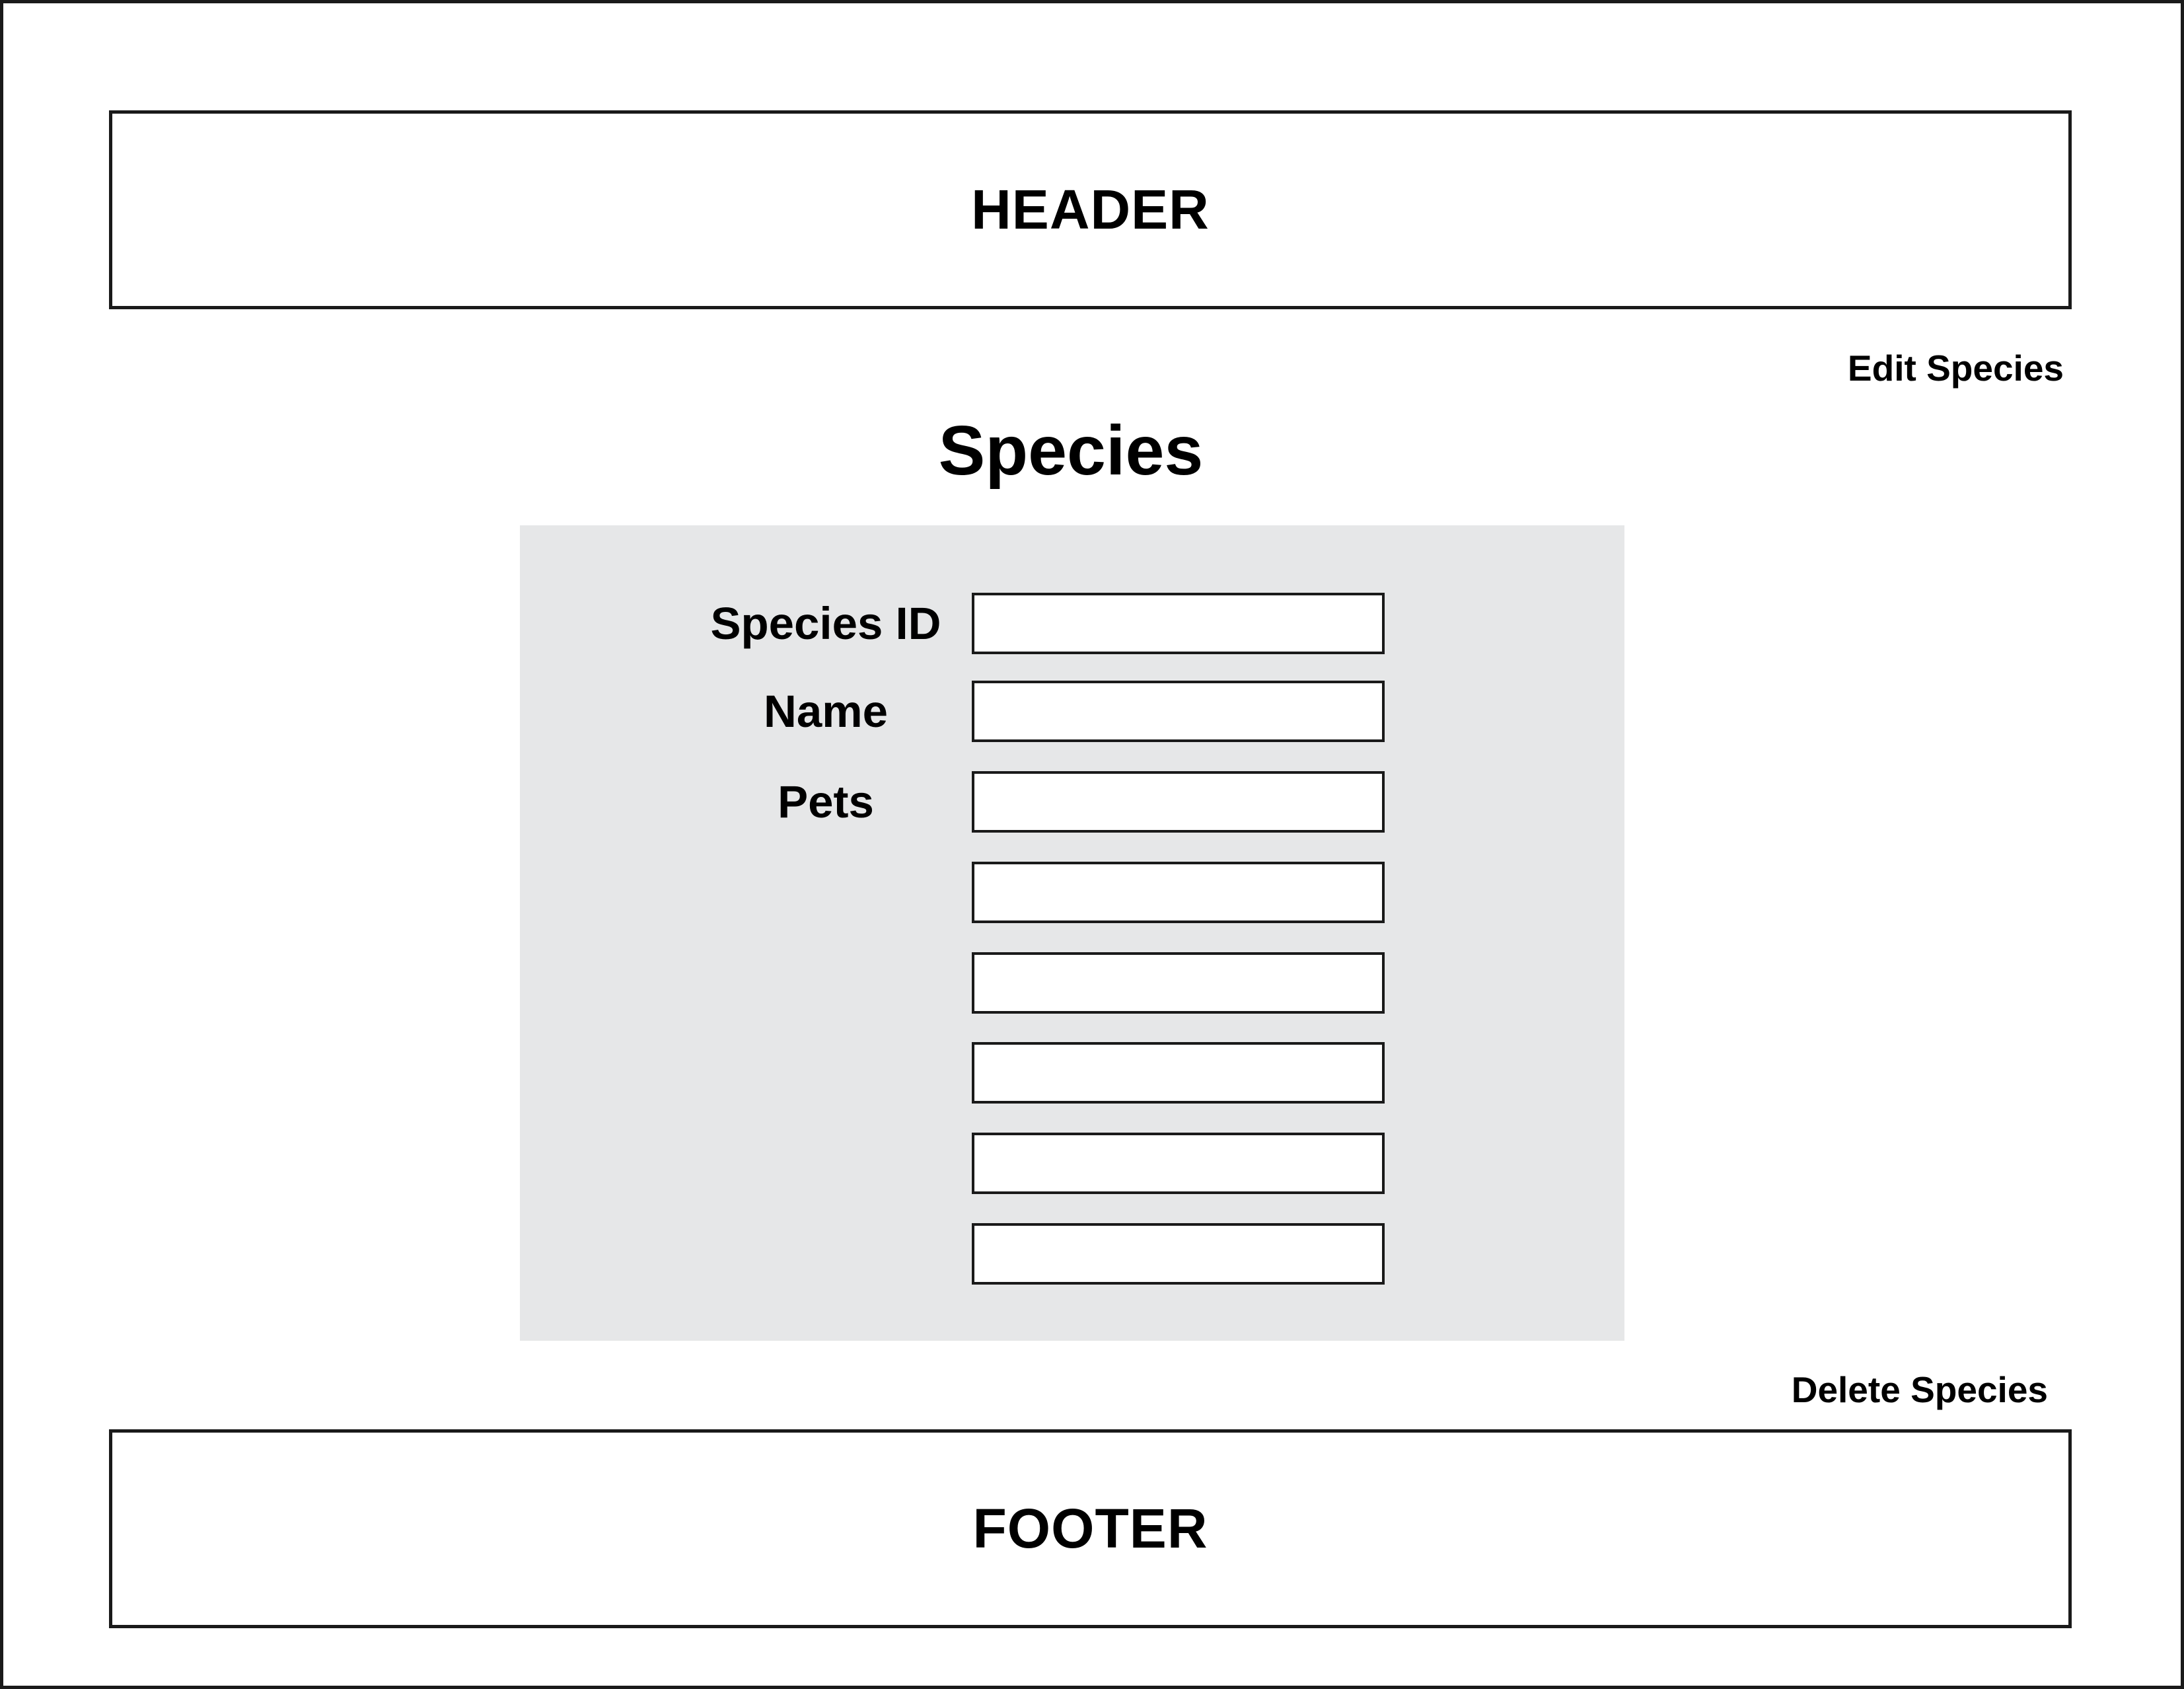 The height and width of the screenshot is (1689, 2184). I want to click on species-id-label: Species ID, so click(825, 623).